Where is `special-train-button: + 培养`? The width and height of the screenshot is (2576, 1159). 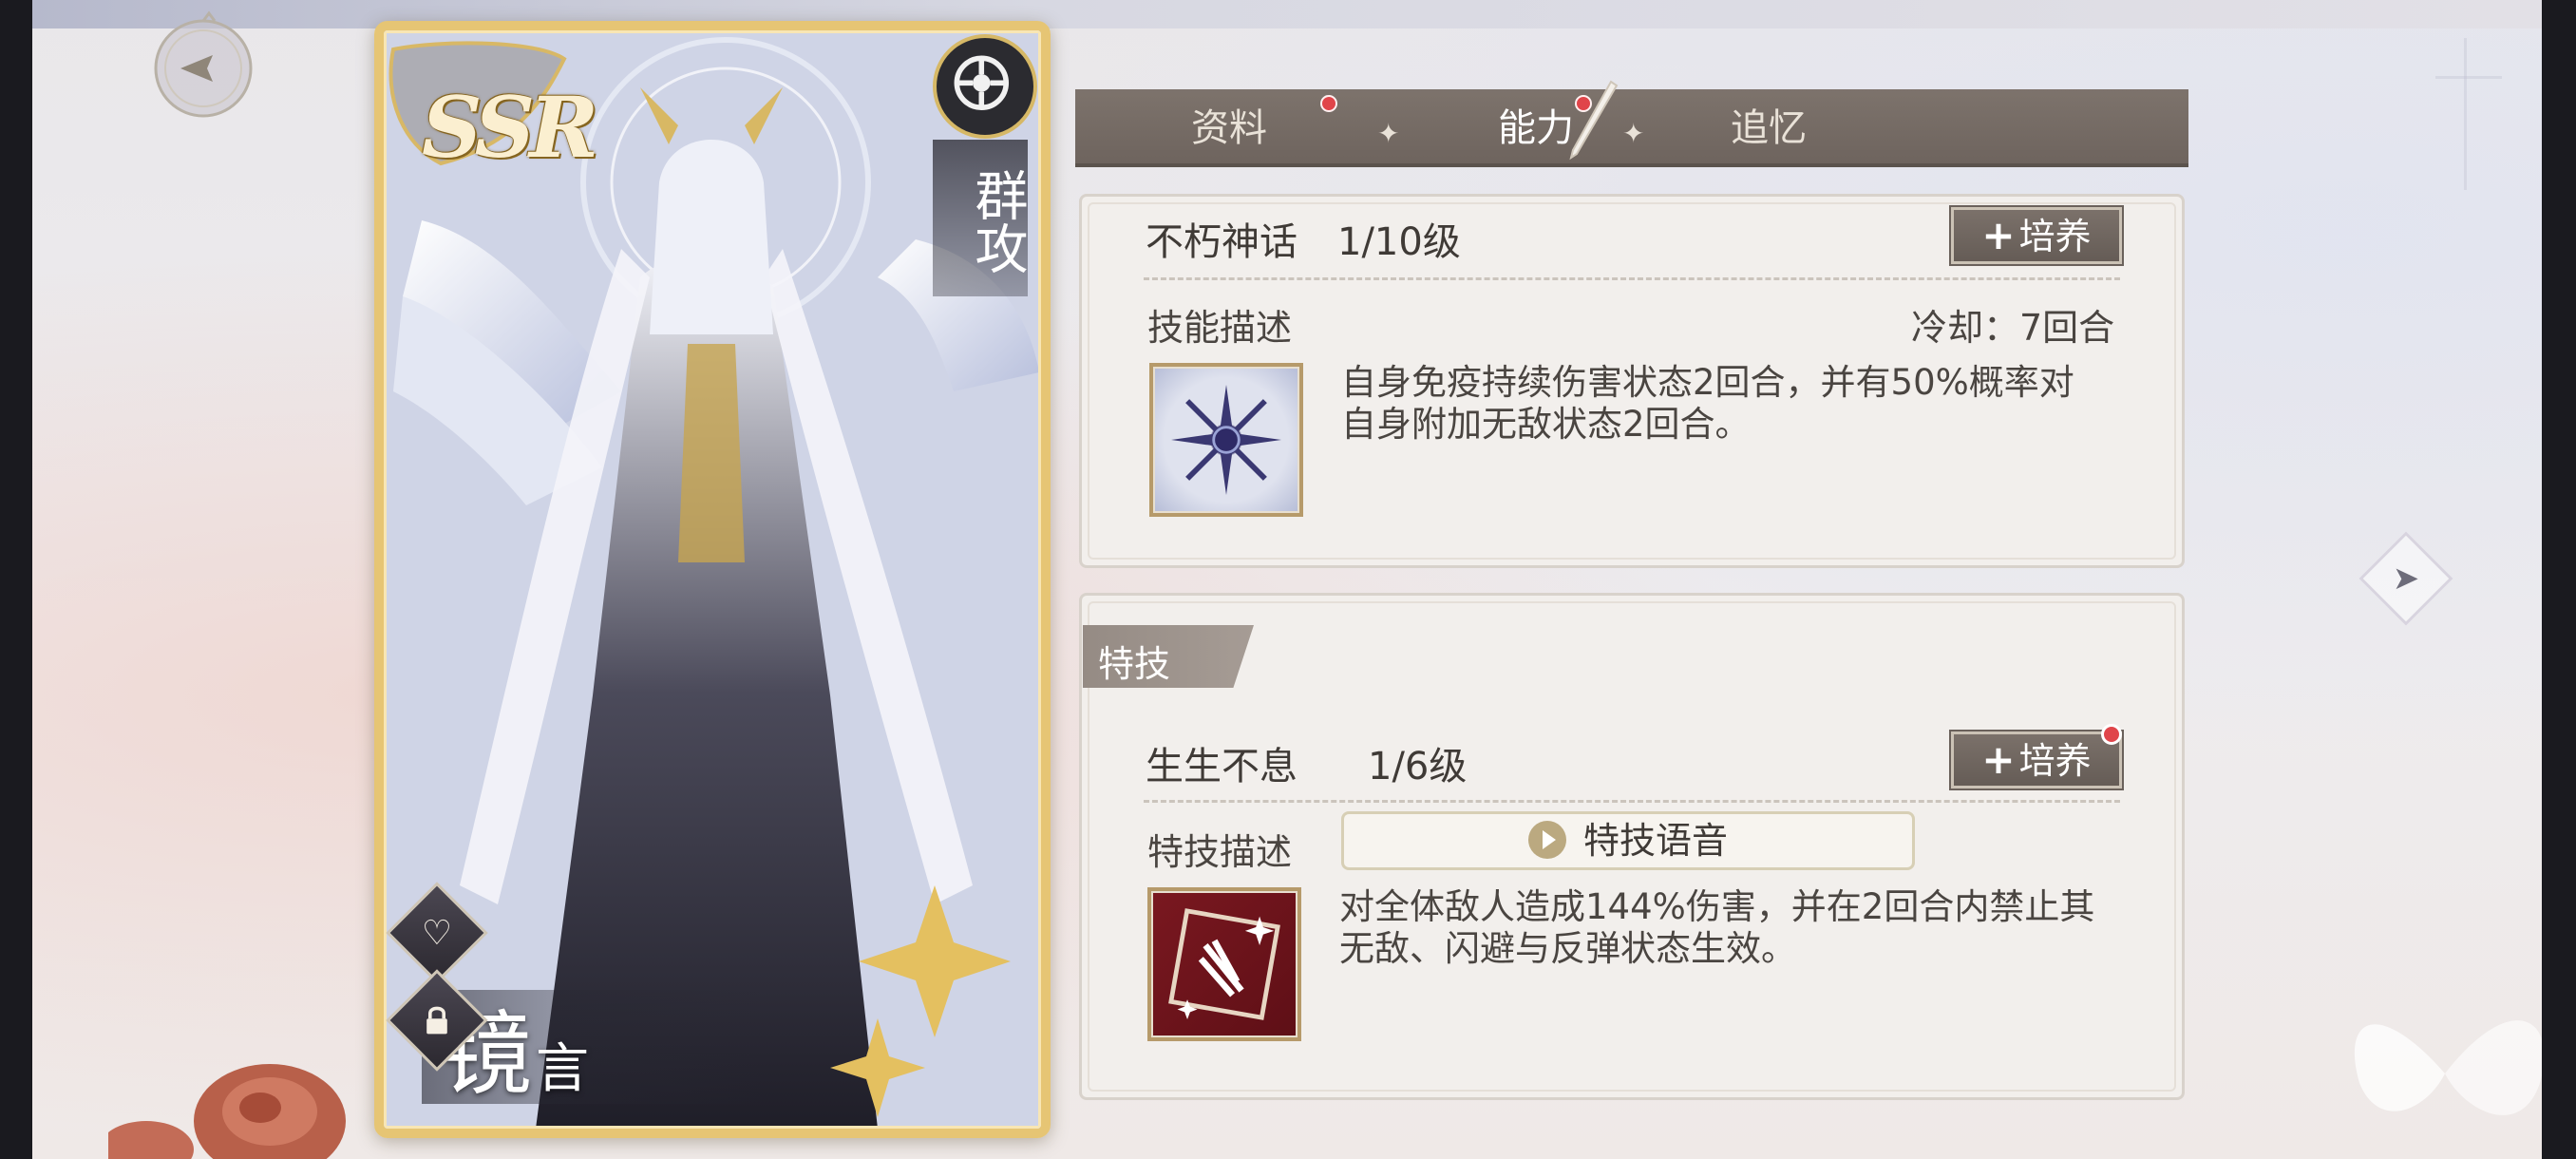
special-train-button: + 培养 is located at coordinates (2037, 760).